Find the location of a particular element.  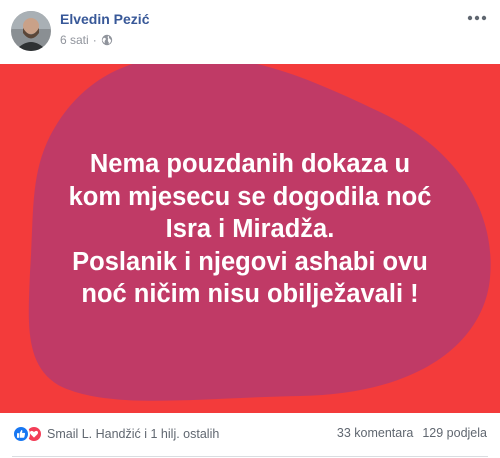

reactions-summary: Smail L. Handžić i 1 hilj. ostalih is located at coordinates (115, 434).